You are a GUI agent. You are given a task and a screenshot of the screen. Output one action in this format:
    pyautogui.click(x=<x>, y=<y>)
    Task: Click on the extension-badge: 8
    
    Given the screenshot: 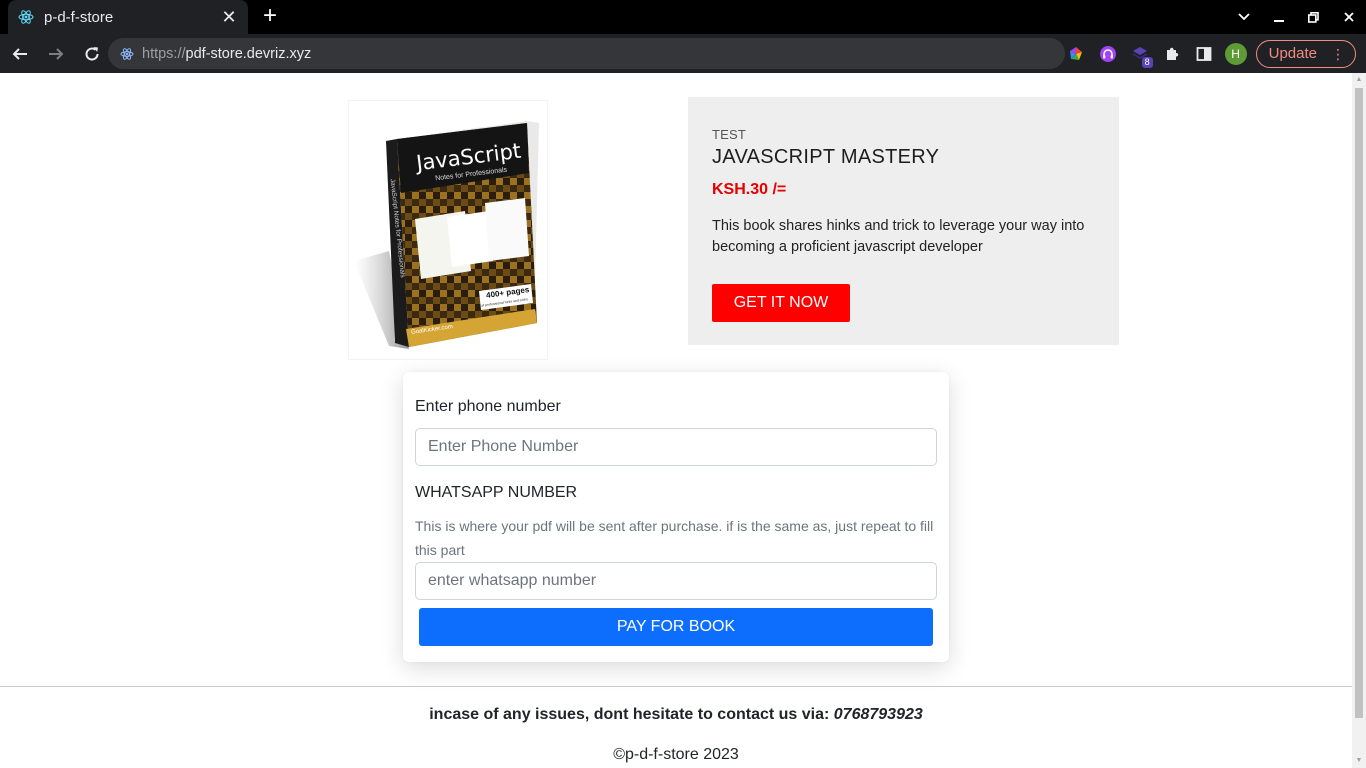 What is the action you would take?
    pyautogui.click(x=1147, y=62)
    